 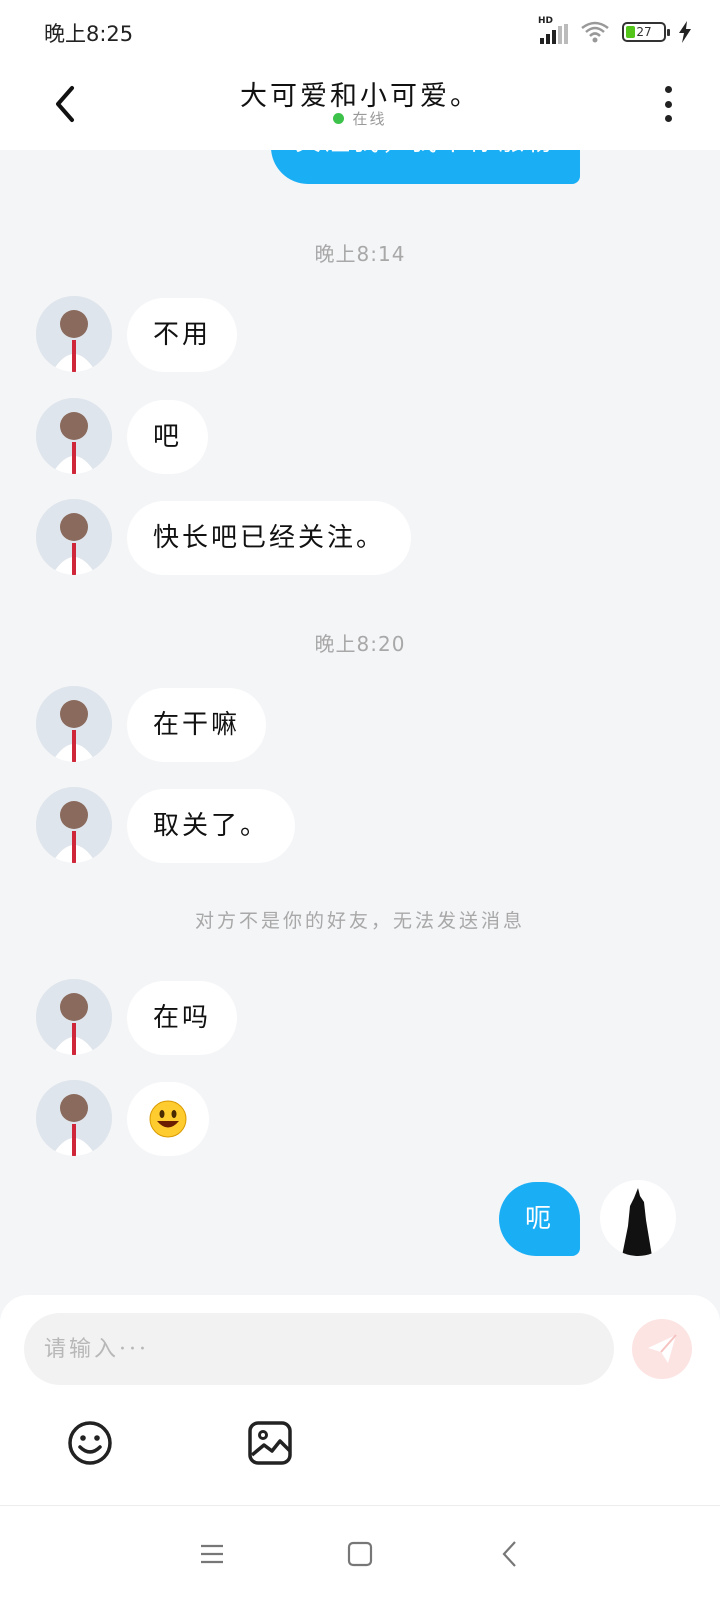 I want to click on smiley-icon, so click(x=90, y=1443).